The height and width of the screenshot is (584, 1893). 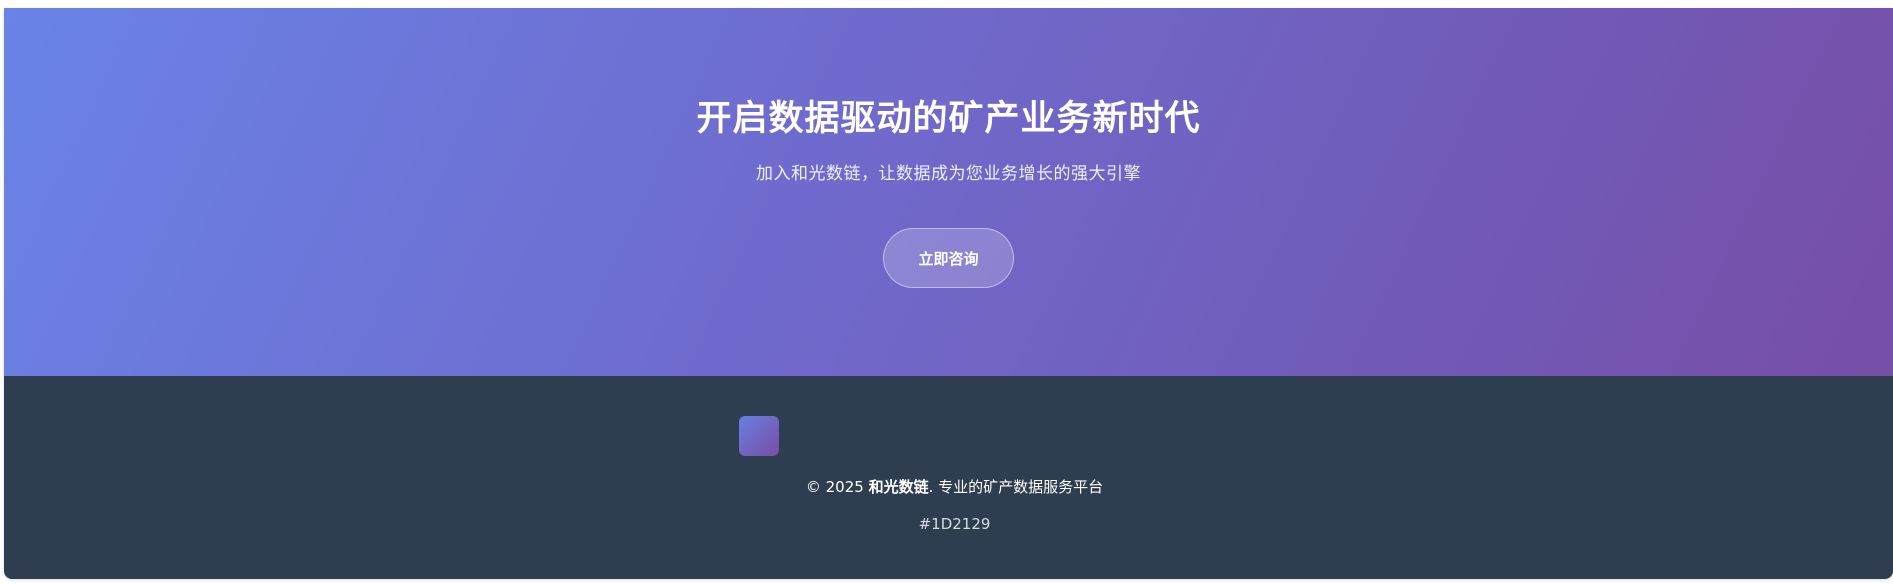 What do you see at coordinates (954, 524) in the screenshot?
I see `footer-color-code: #1D2129` at bounding box center [954, 524].